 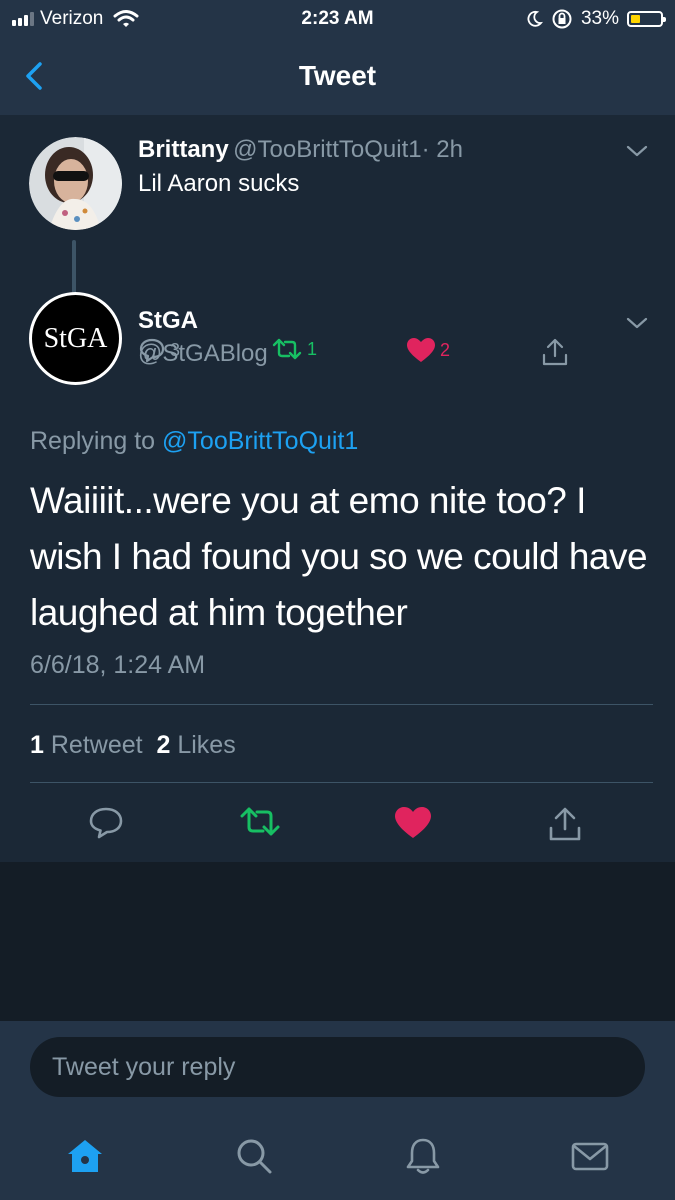 I want to click on messages-icon, so click(x=590, y=1156).